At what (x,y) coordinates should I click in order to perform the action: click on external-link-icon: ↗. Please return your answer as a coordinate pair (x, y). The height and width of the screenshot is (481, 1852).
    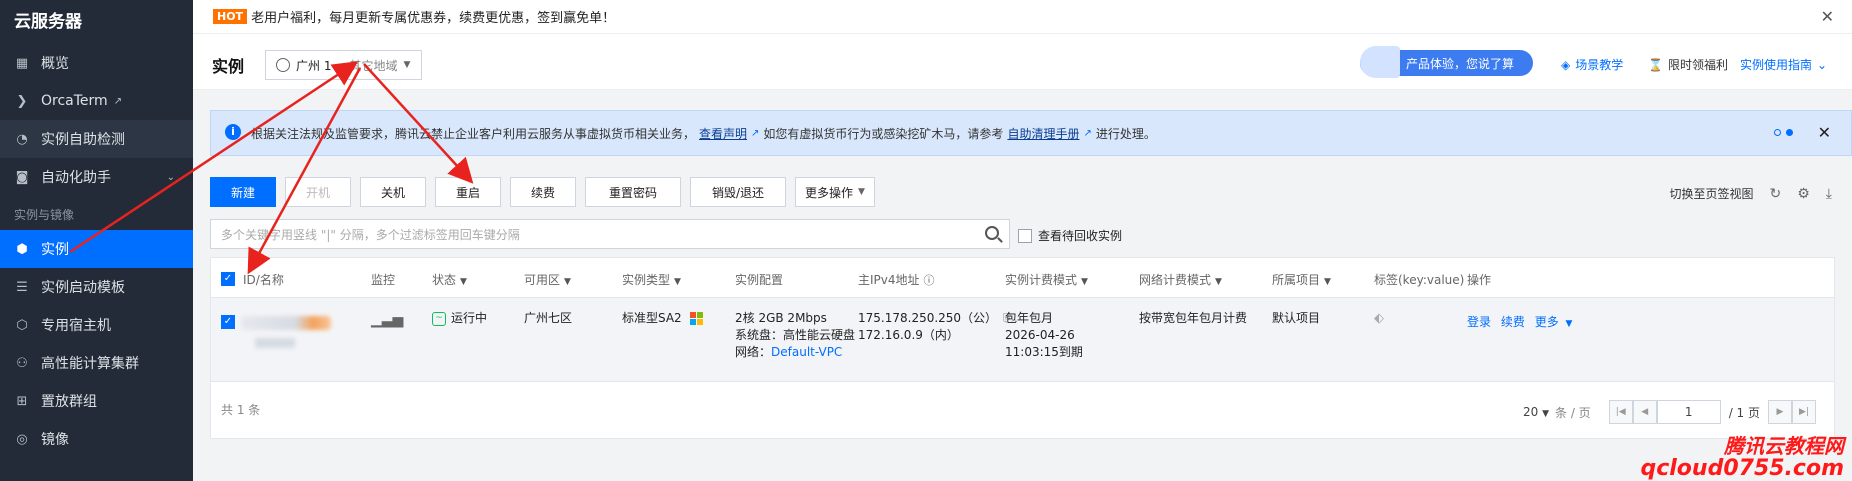
    Looking at the image, I should click on (1087, 133).